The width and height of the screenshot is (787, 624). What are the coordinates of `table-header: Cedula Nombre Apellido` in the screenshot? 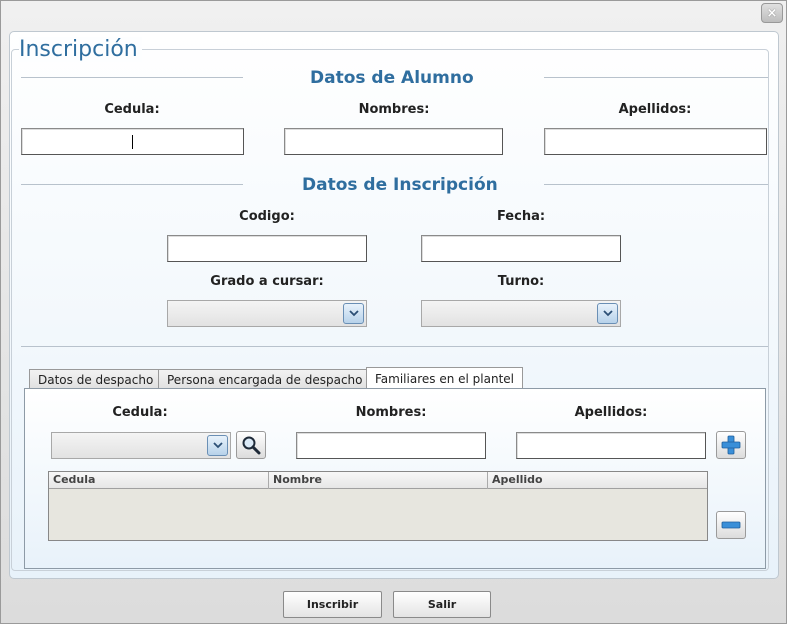 It's located at (378, 480).